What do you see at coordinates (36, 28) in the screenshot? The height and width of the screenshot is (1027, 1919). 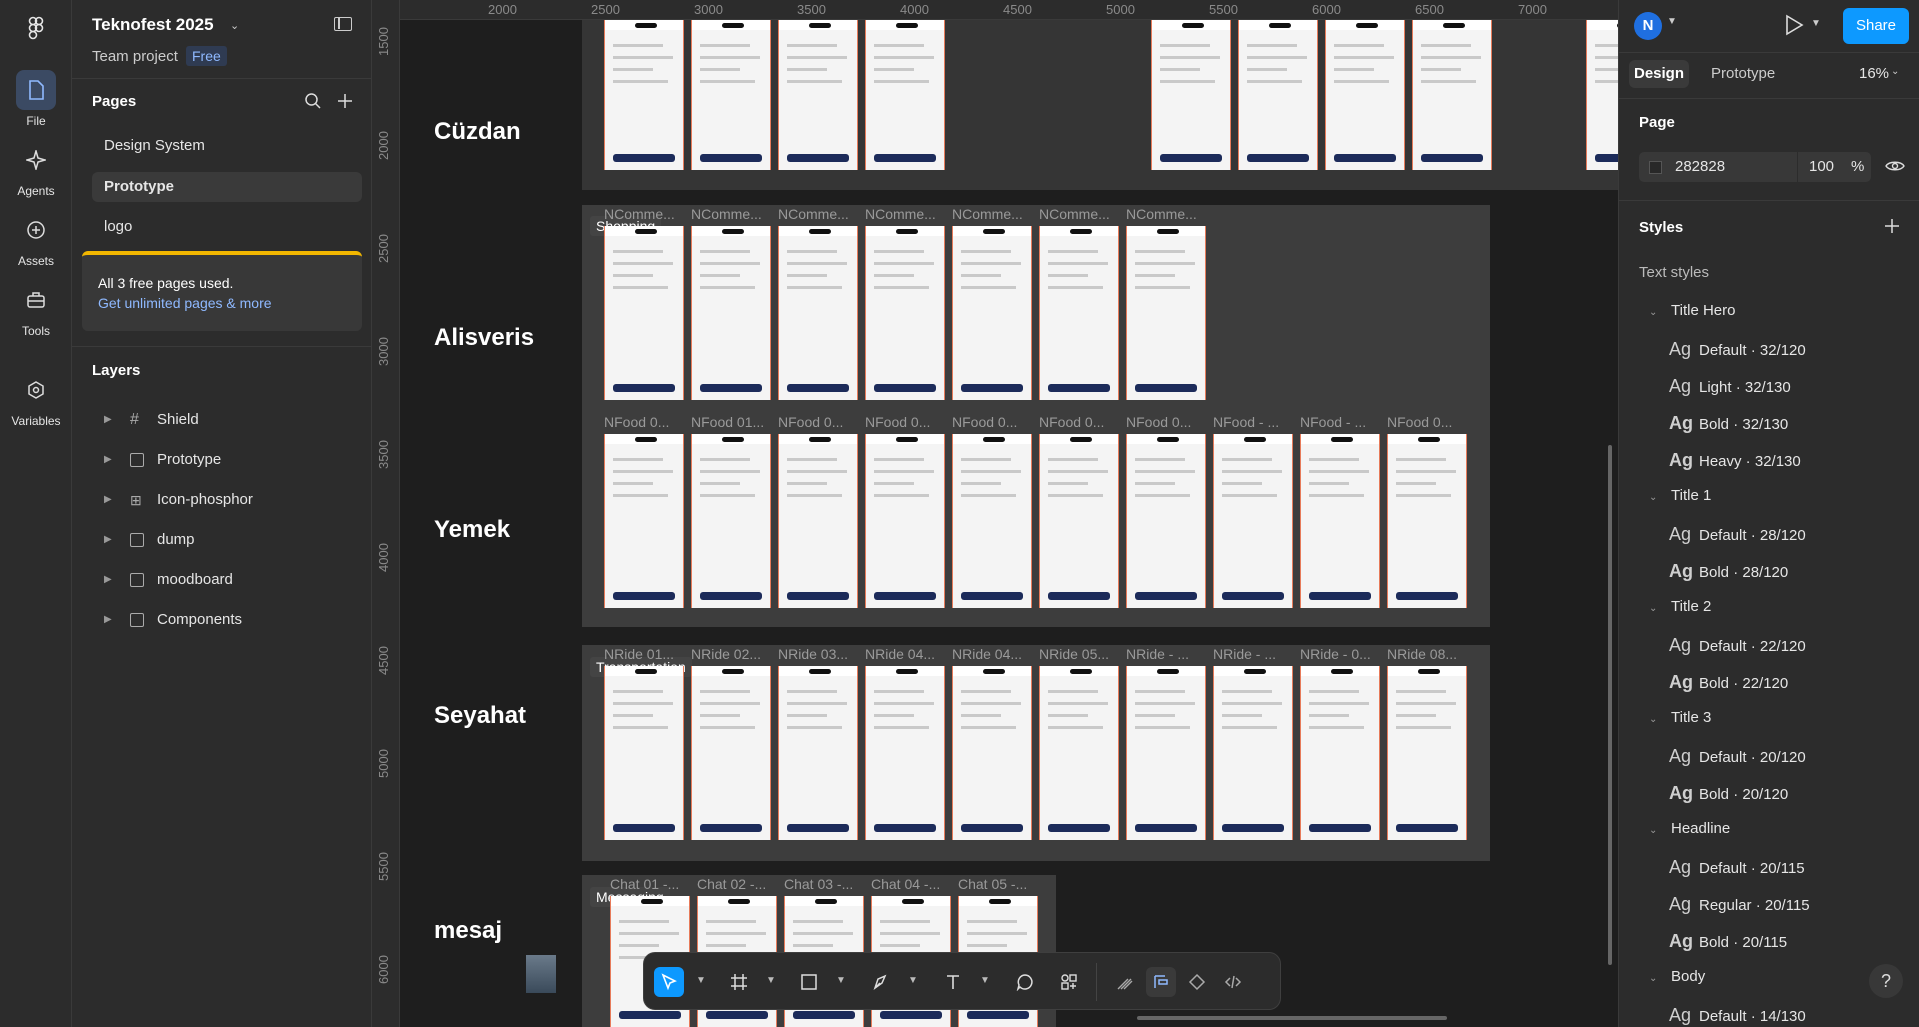 I see `figma-menu-icon` at bounding box center [36, 28].